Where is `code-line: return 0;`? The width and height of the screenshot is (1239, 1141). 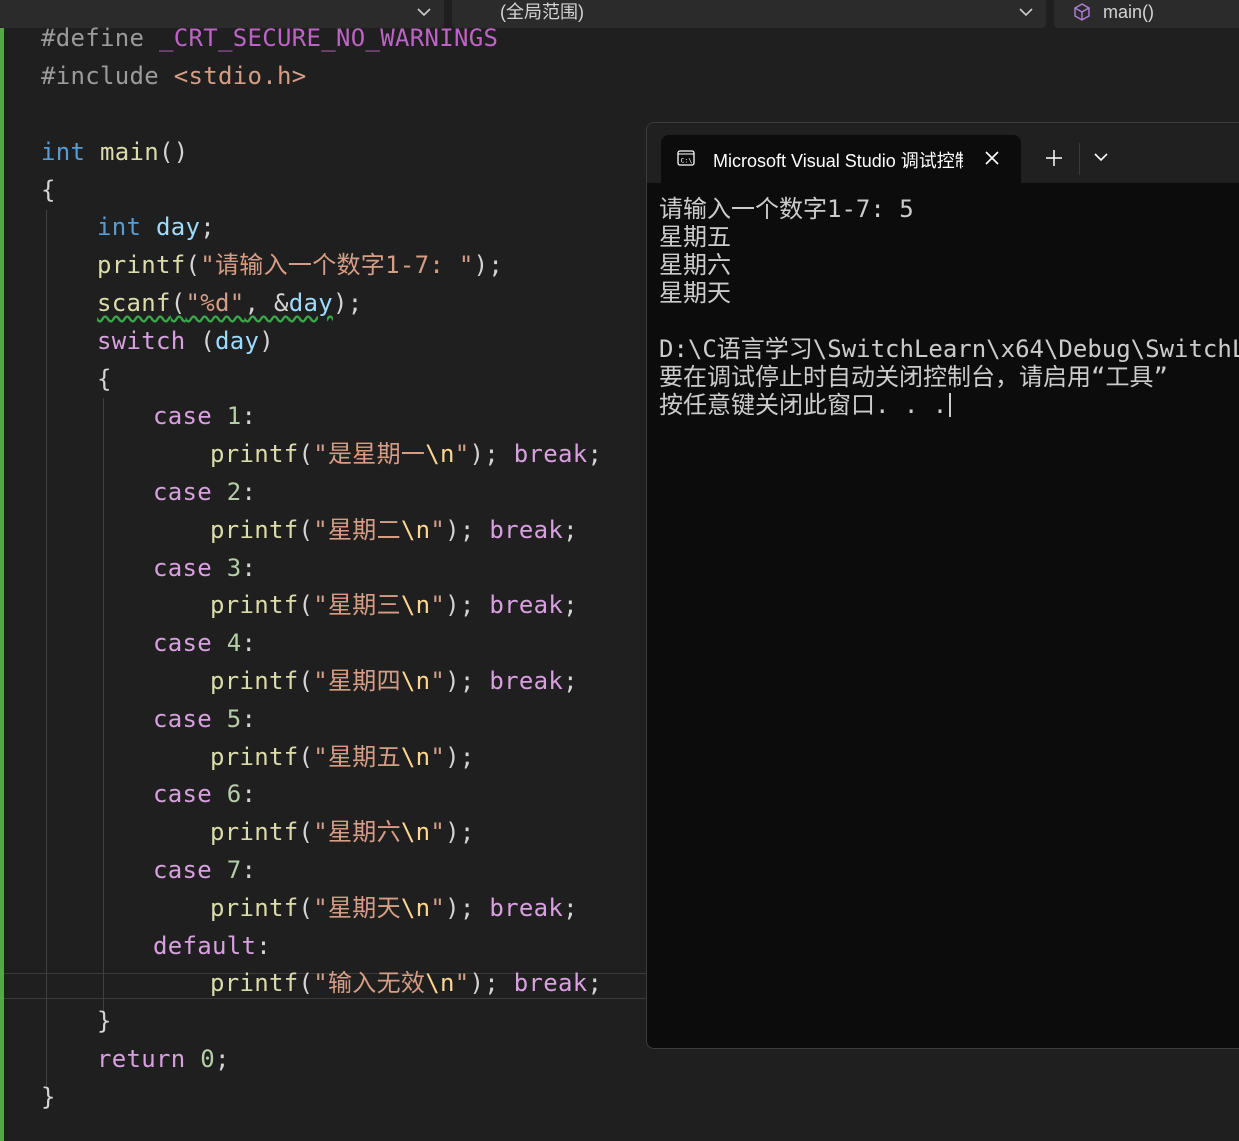 code-line: return 0; is located at coordinates (163, 1059).